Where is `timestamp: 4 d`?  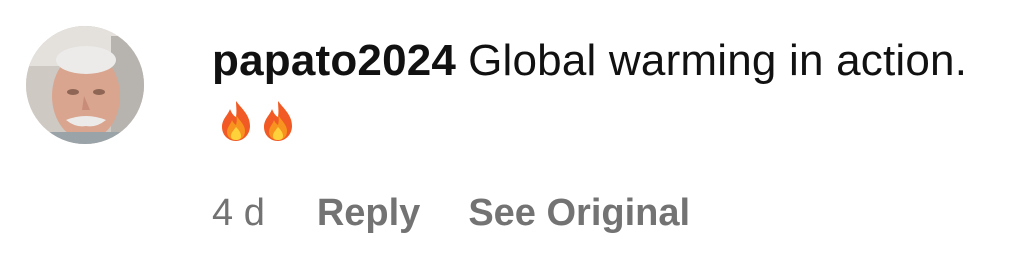 timestamp: 4 d is located at coordinates (238, 213).